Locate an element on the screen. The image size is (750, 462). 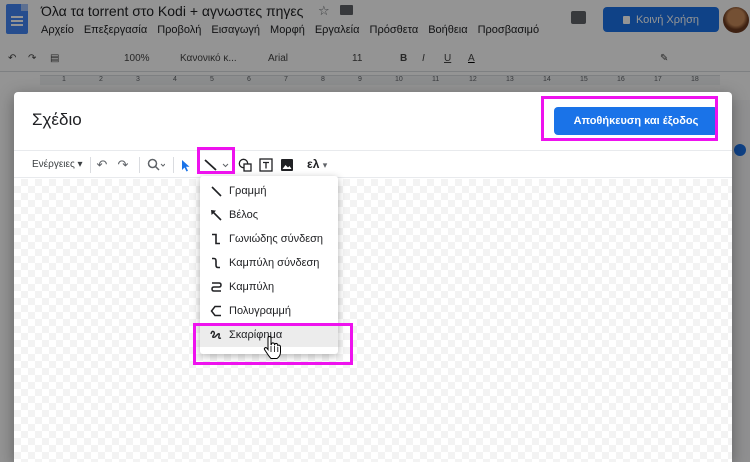
polyline-icon is located at coordinates (215, 311).